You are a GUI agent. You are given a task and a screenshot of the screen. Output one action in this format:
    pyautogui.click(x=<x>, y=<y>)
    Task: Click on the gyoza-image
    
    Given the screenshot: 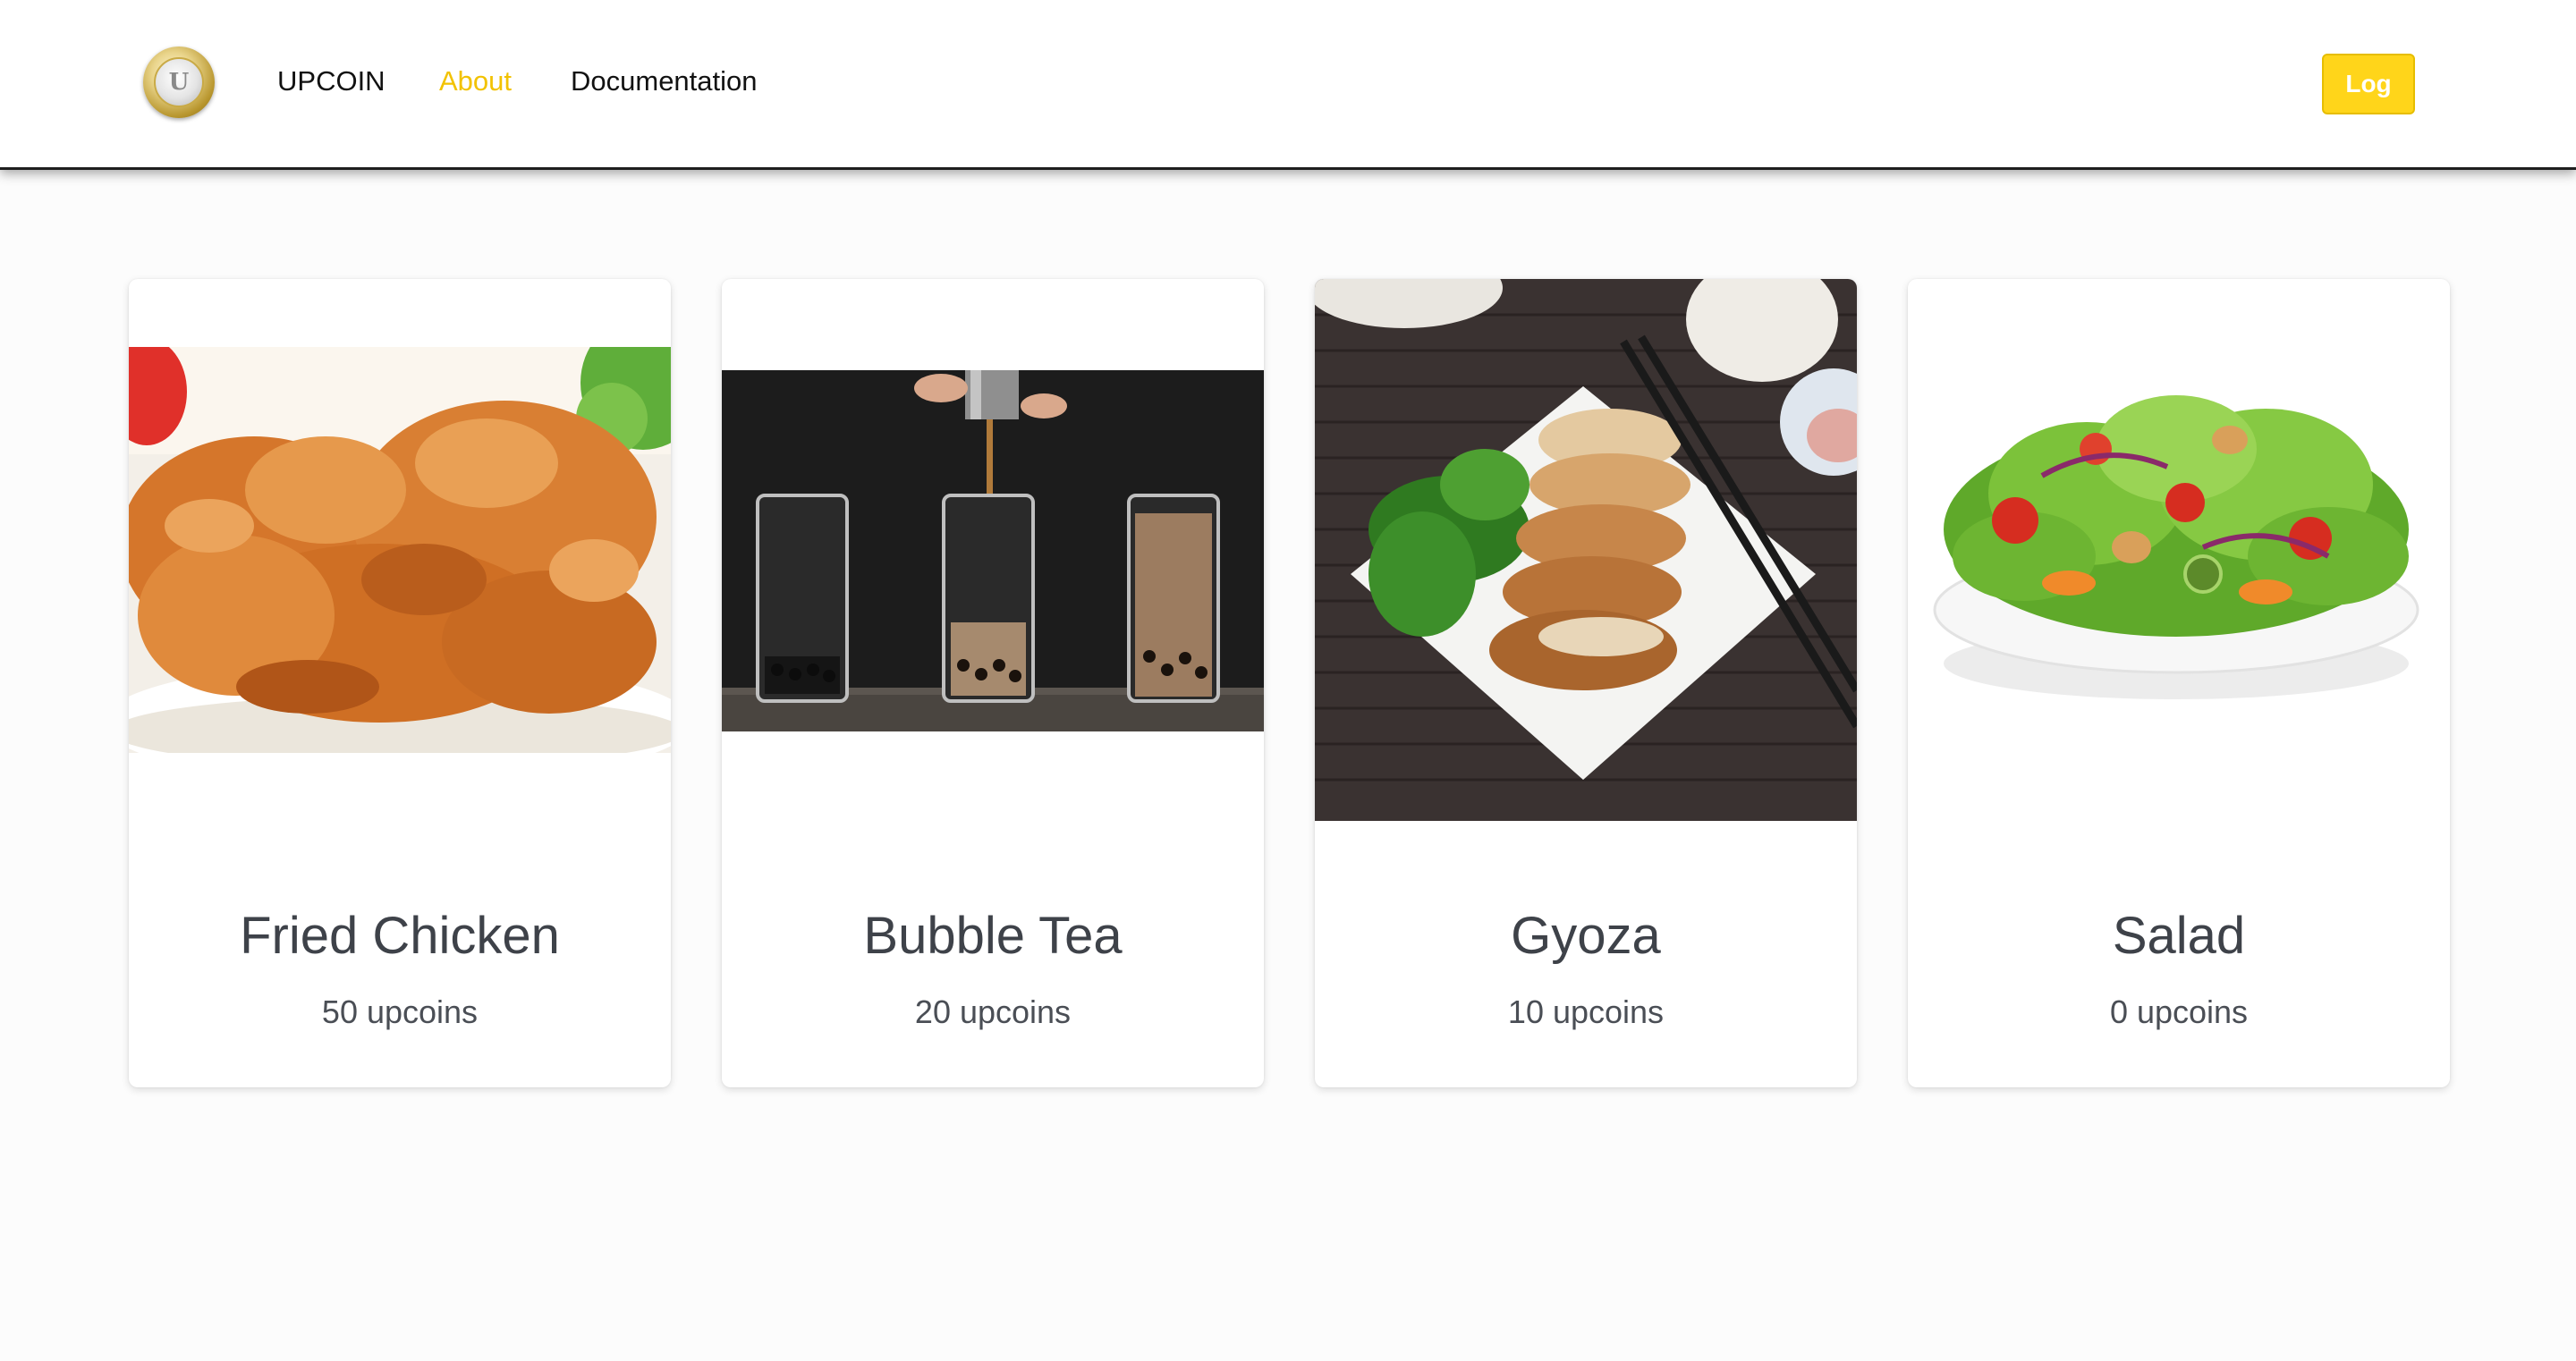 What is the action you would take?
    pyautogui.click(x=1586, y=550)
    